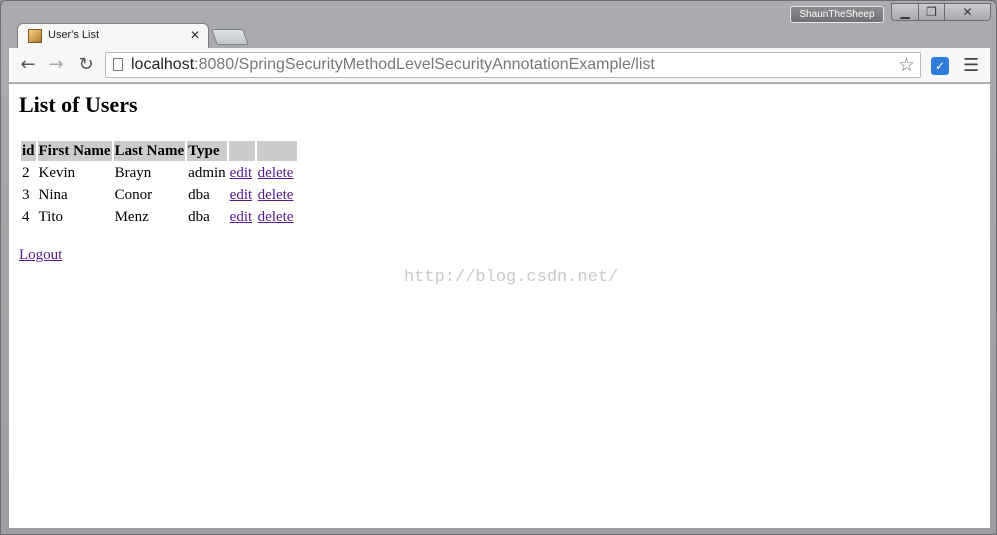 The image size is (997, 535). Describe the element at coordinates (159, 217) in the screenshot. I see `table-row: 4 Tito Menz dba edit delete` at that location.